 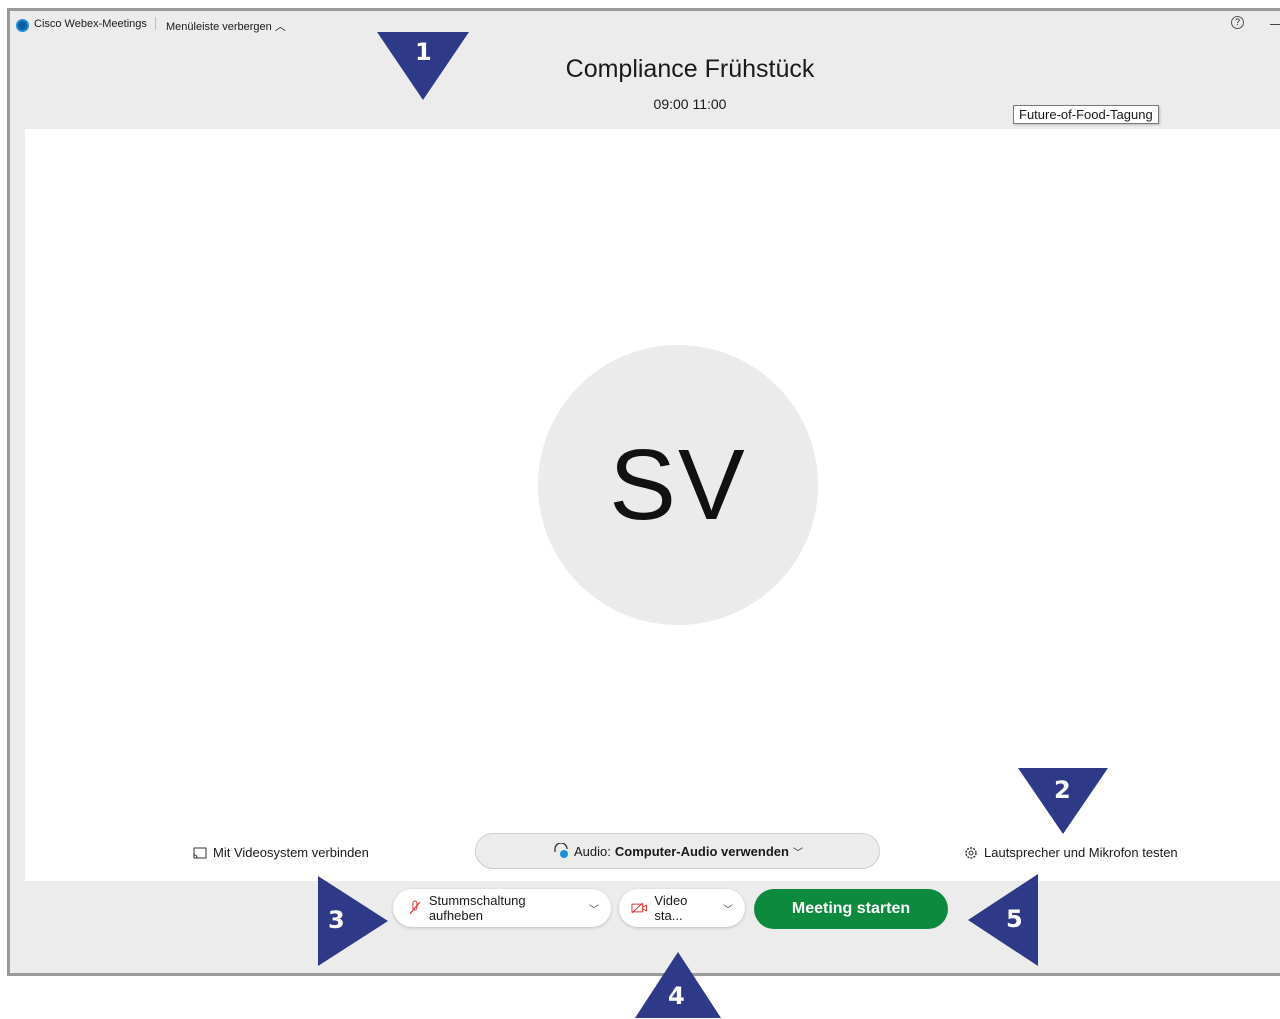 What do you see at coordinates (1086, 114) in the screenshot?
I see `tooltip: Future-of-Food-Tagung` at bounding box center [1086, 114].